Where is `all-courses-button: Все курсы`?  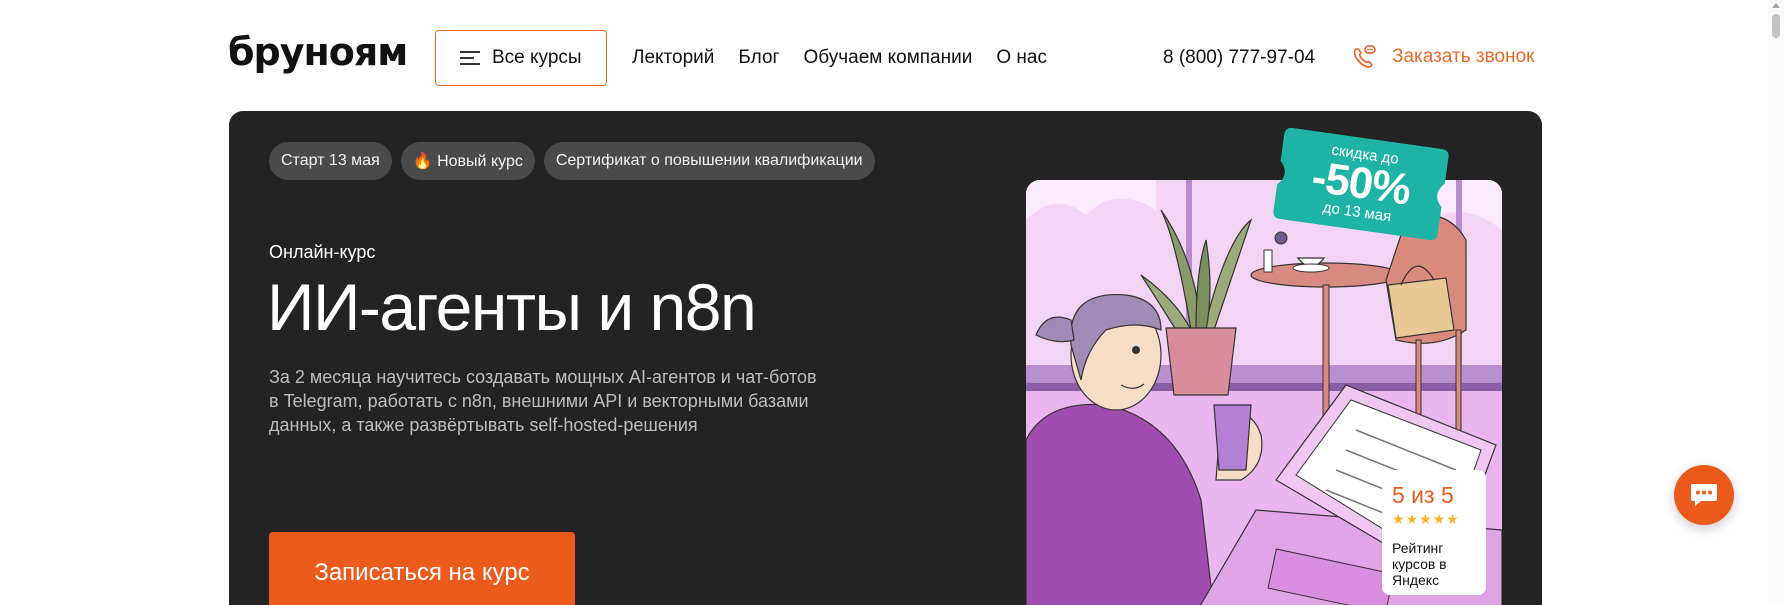 all-courses-button: Все курсы is located at coordinates (521, 58).